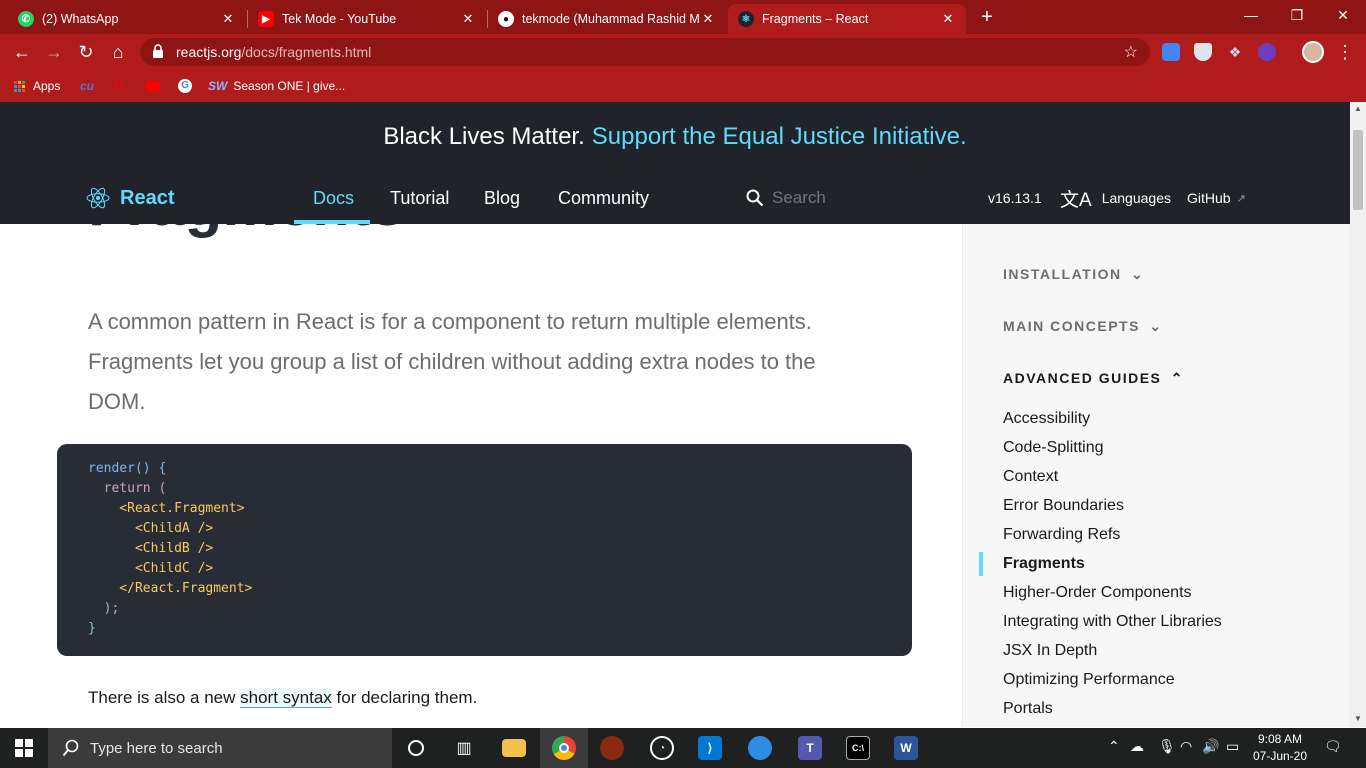  Describe the element at coordinates (502, 198) in the screenshot. I see `nav-blog: Blog` at that location.